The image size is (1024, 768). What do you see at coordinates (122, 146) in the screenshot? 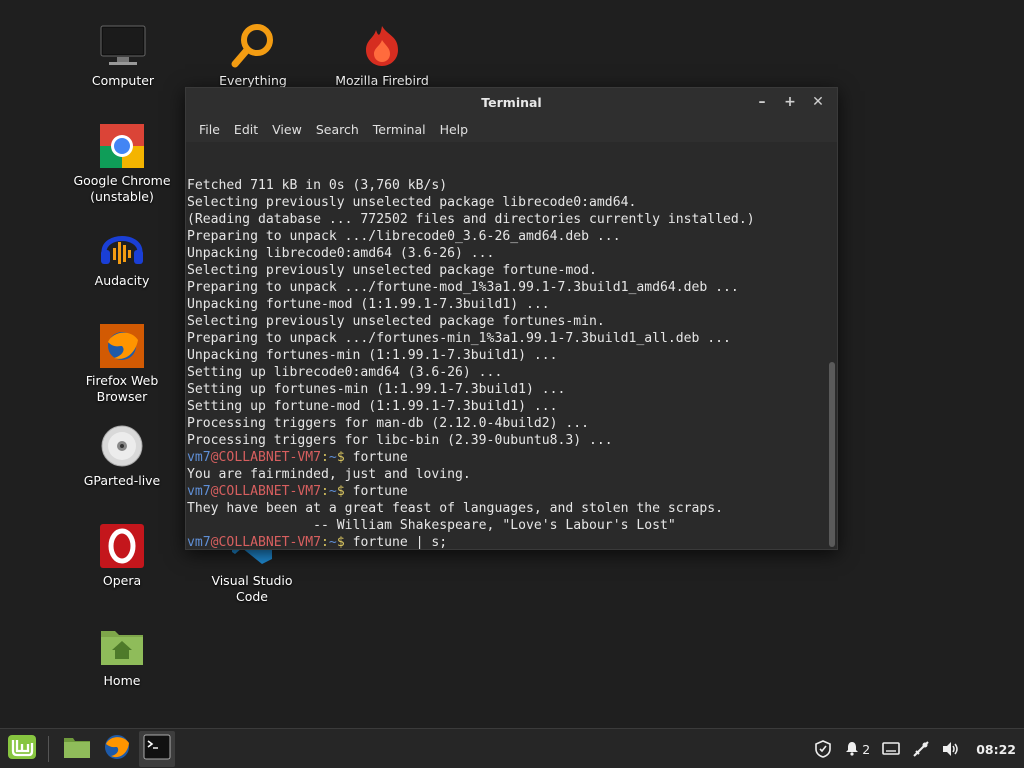
I see `chrome-icon` at bounding box center [122, 146].